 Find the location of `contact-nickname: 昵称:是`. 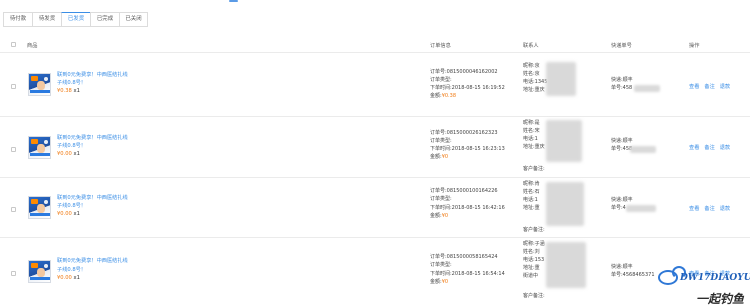

contact-nickname: 昵称:是 is located at coordinates (531, 123).